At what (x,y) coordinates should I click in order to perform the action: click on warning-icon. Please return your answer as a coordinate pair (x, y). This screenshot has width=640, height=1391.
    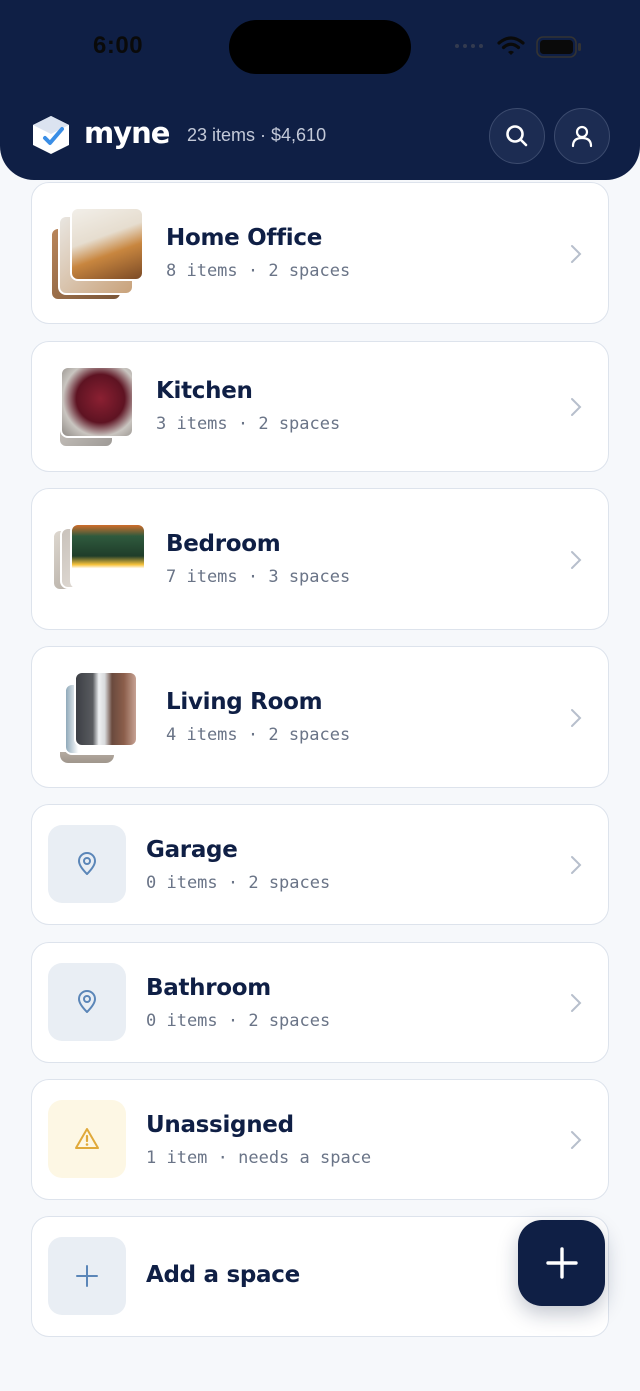
    Looking at the image, I should click on (87, 1138).